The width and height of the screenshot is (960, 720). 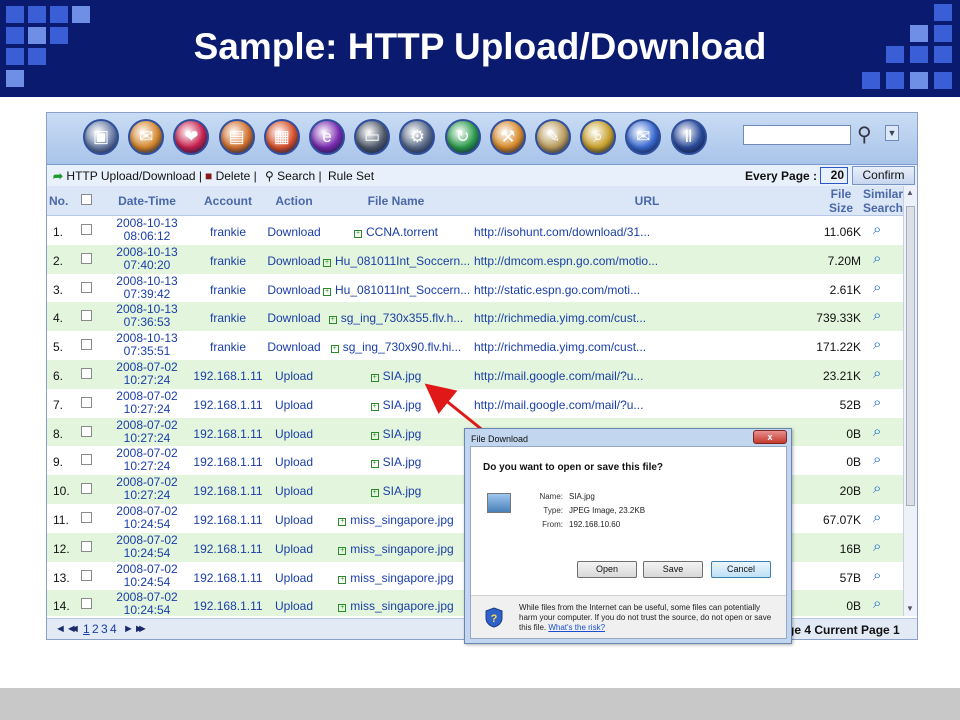 What do you see at coordinates (101, 137) in the screenshot?
I see `computer-icon: ▣` at bounding box center [101, 137].